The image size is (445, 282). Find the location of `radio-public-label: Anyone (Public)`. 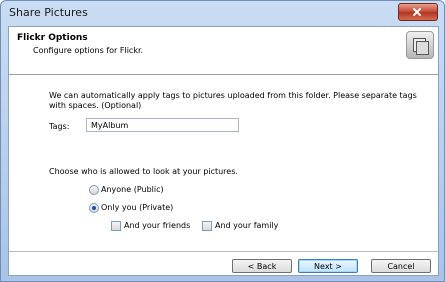

radio-public-label: Anyone (Public) is located at coordinates (132, 189).